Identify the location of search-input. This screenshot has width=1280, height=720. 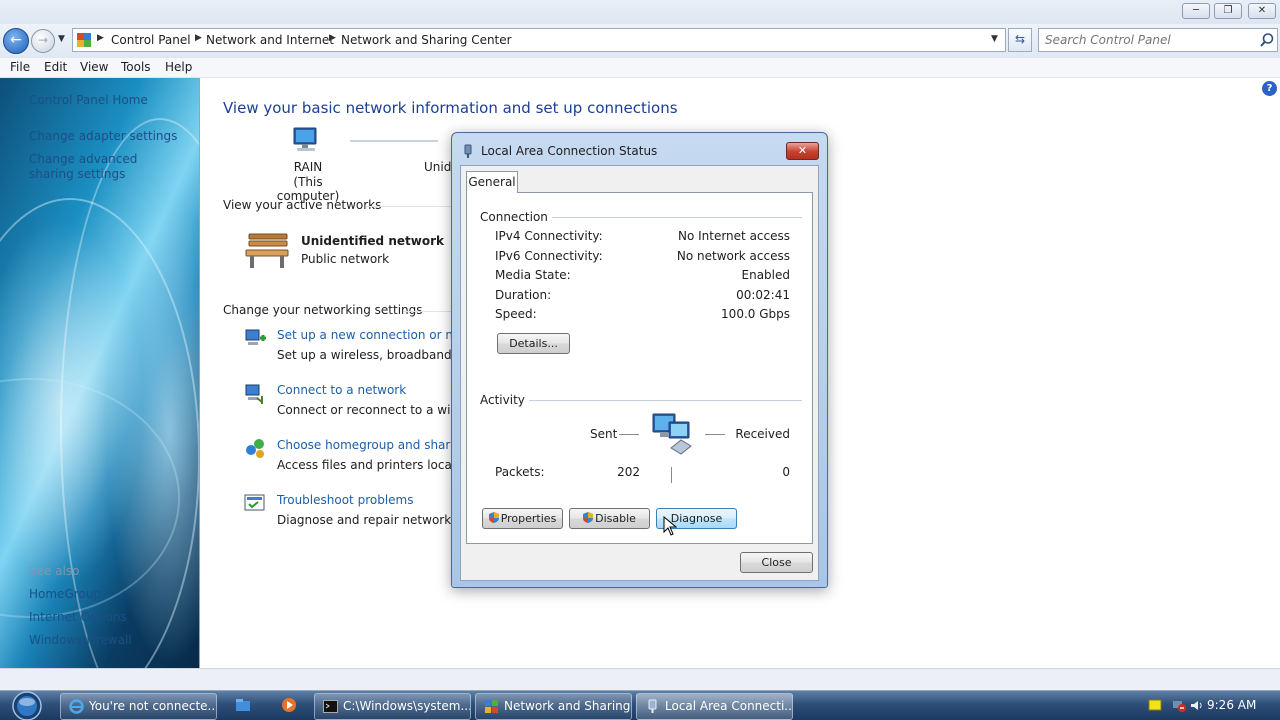
(1150, 40).